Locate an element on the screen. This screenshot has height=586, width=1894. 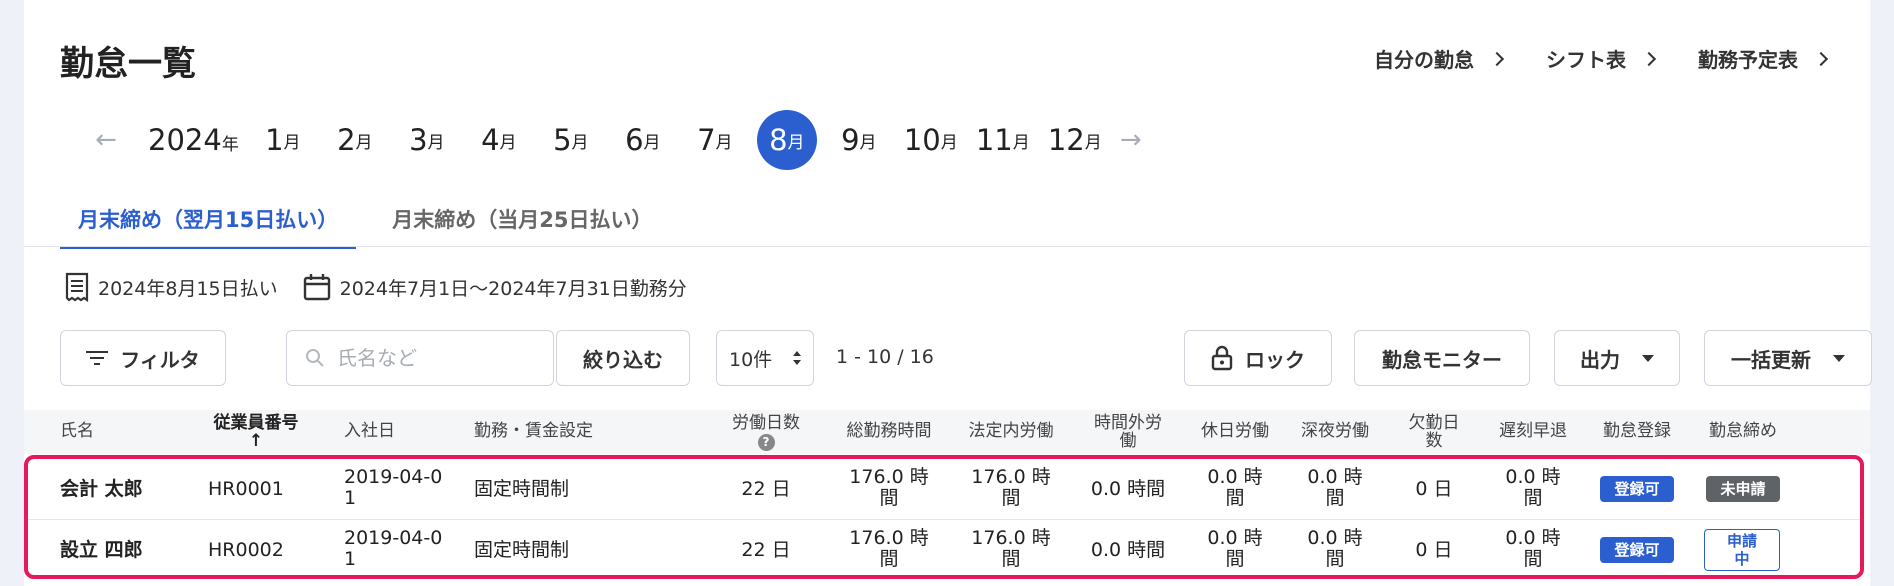
work-period: 2024年7月1日～2024年7月31日勤務分 is located at coordinates (513, 288).